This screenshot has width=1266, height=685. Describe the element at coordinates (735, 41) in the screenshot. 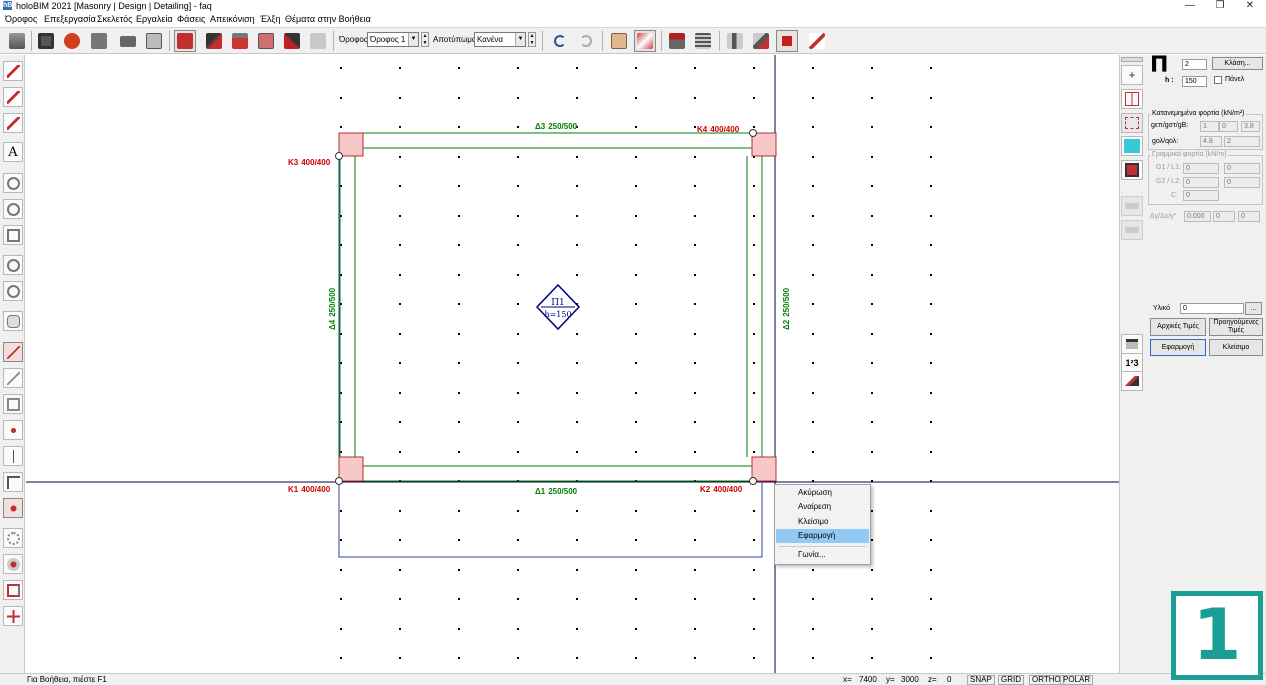

I see `column-button` at that location.